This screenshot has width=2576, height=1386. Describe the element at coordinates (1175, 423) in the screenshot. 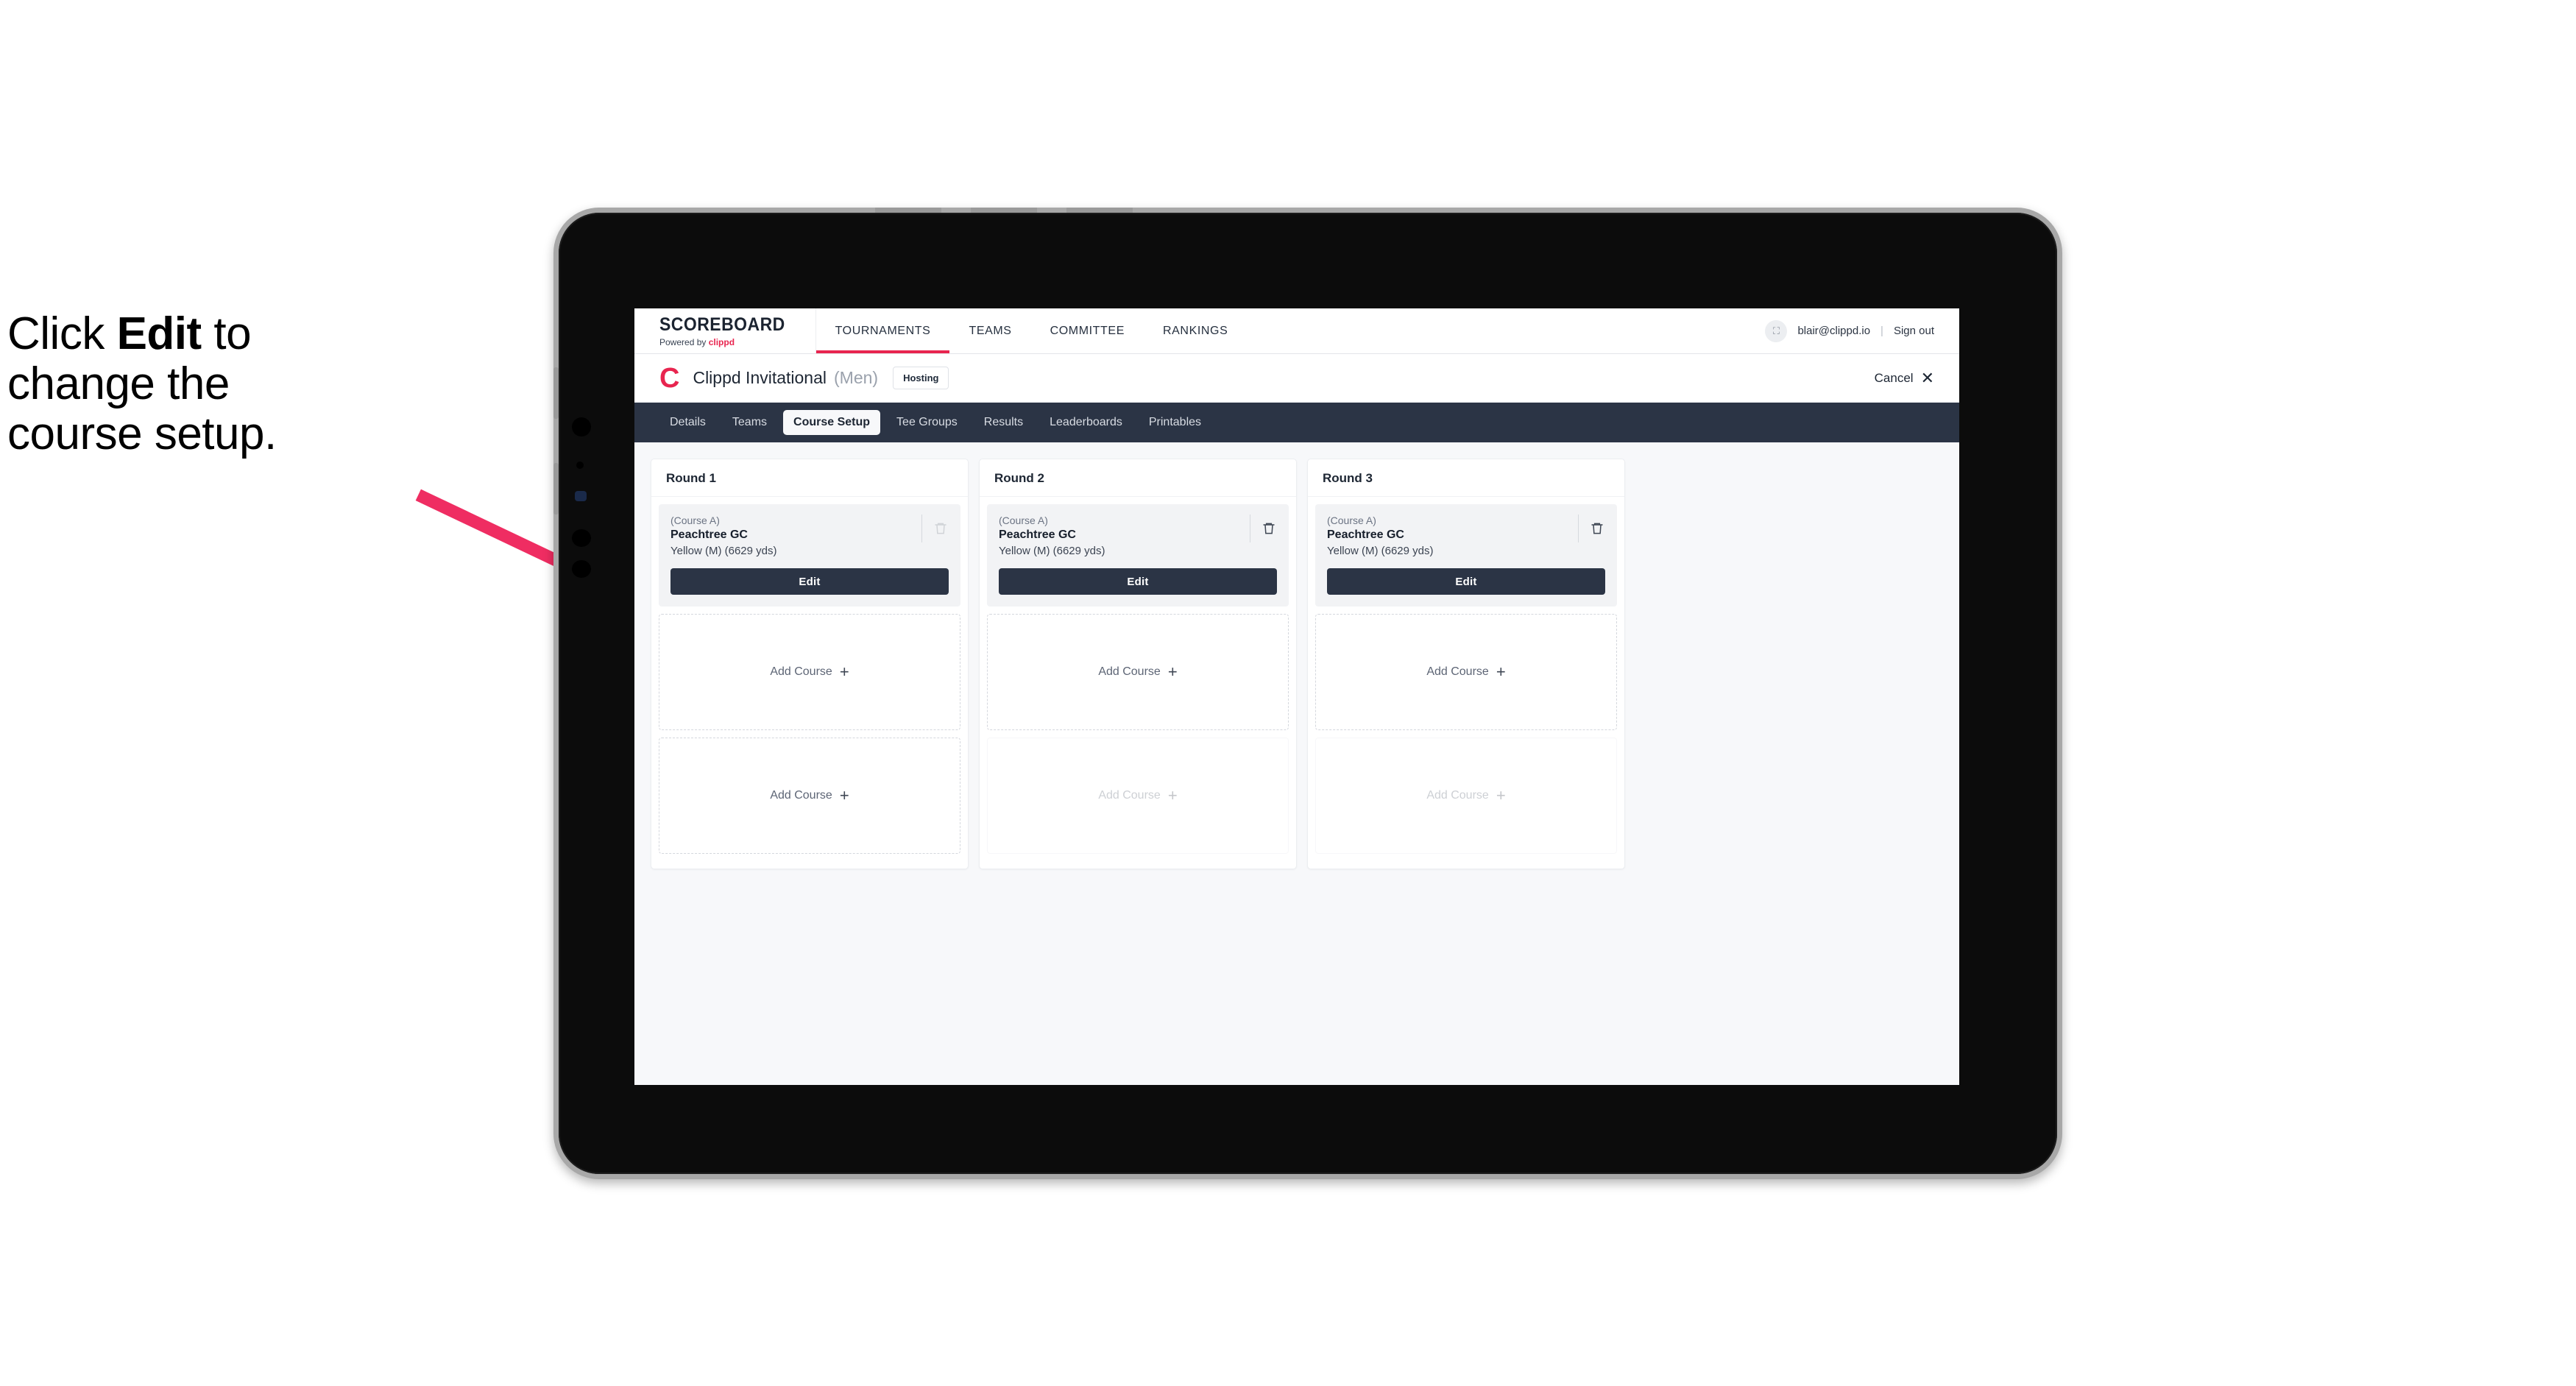

I see `tab-printables: Printables` at that location.